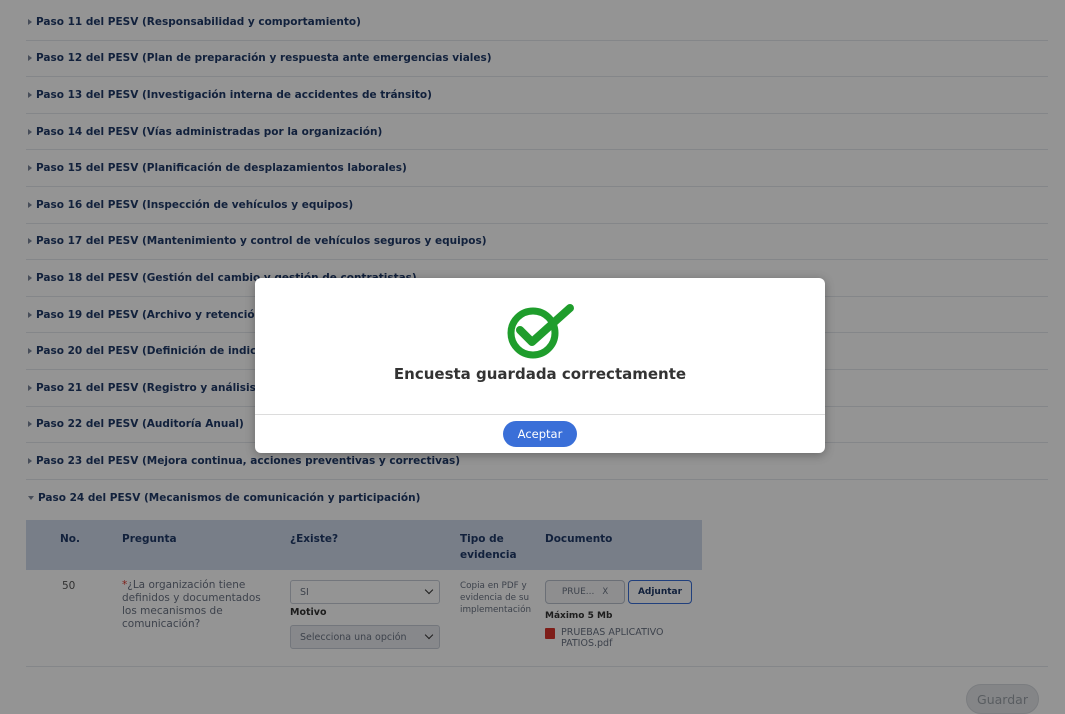 This screenshot has height=714, width=1065. What do you see at coordinates (540, 434) in the screenshot?
I see `accept-button: Aceptar` at bounding box center [540, 434].